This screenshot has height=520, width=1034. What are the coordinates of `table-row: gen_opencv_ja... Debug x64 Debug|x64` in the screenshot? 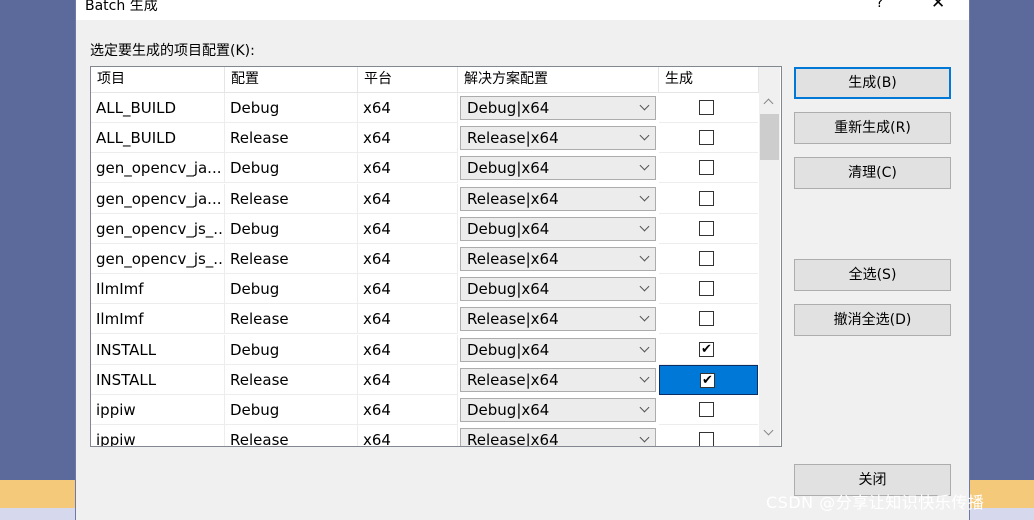 It's located at (425, 168).